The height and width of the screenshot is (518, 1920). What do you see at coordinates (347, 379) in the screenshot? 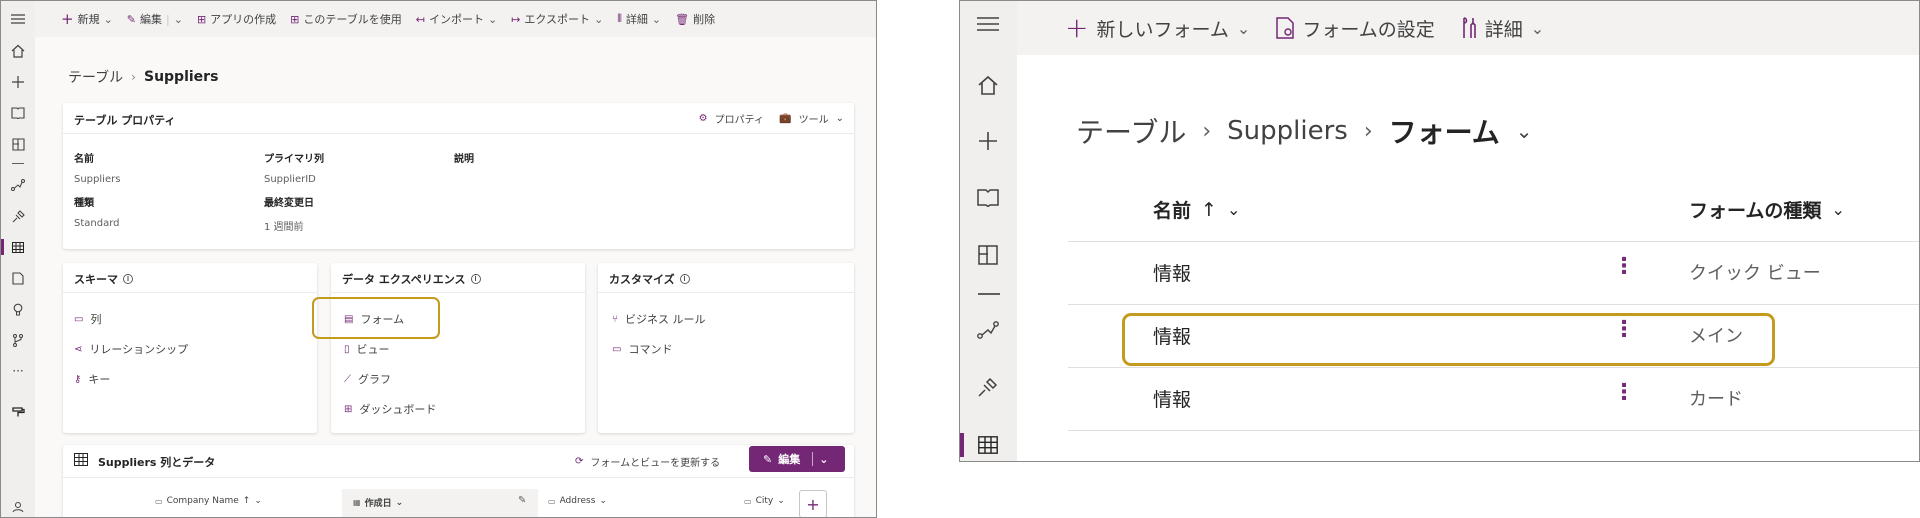
I see `chart-icon: ⟋` at bounding box center [347, 379].